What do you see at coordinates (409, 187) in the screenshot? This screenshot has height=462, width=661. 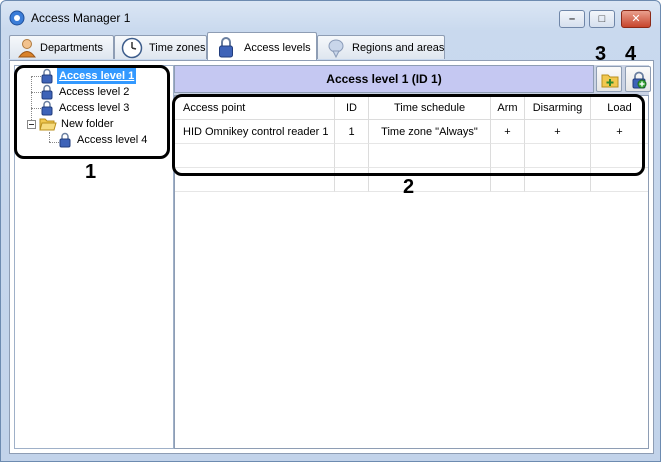 I see `callout-number-2: 2` at bounding box center [409, 187].